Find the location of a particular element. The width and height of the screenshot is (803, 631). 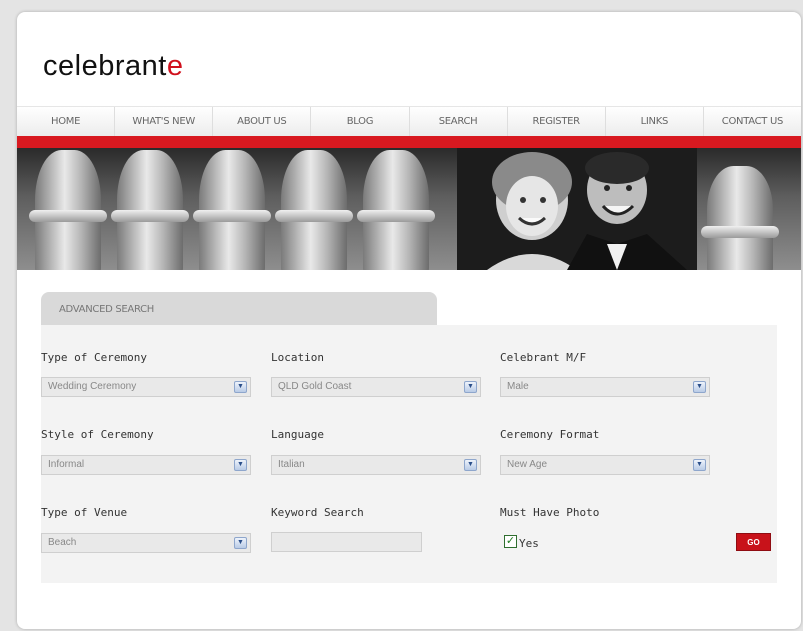

must-have-photo-checkbox: ✓ is located at coordinates (510, 541).